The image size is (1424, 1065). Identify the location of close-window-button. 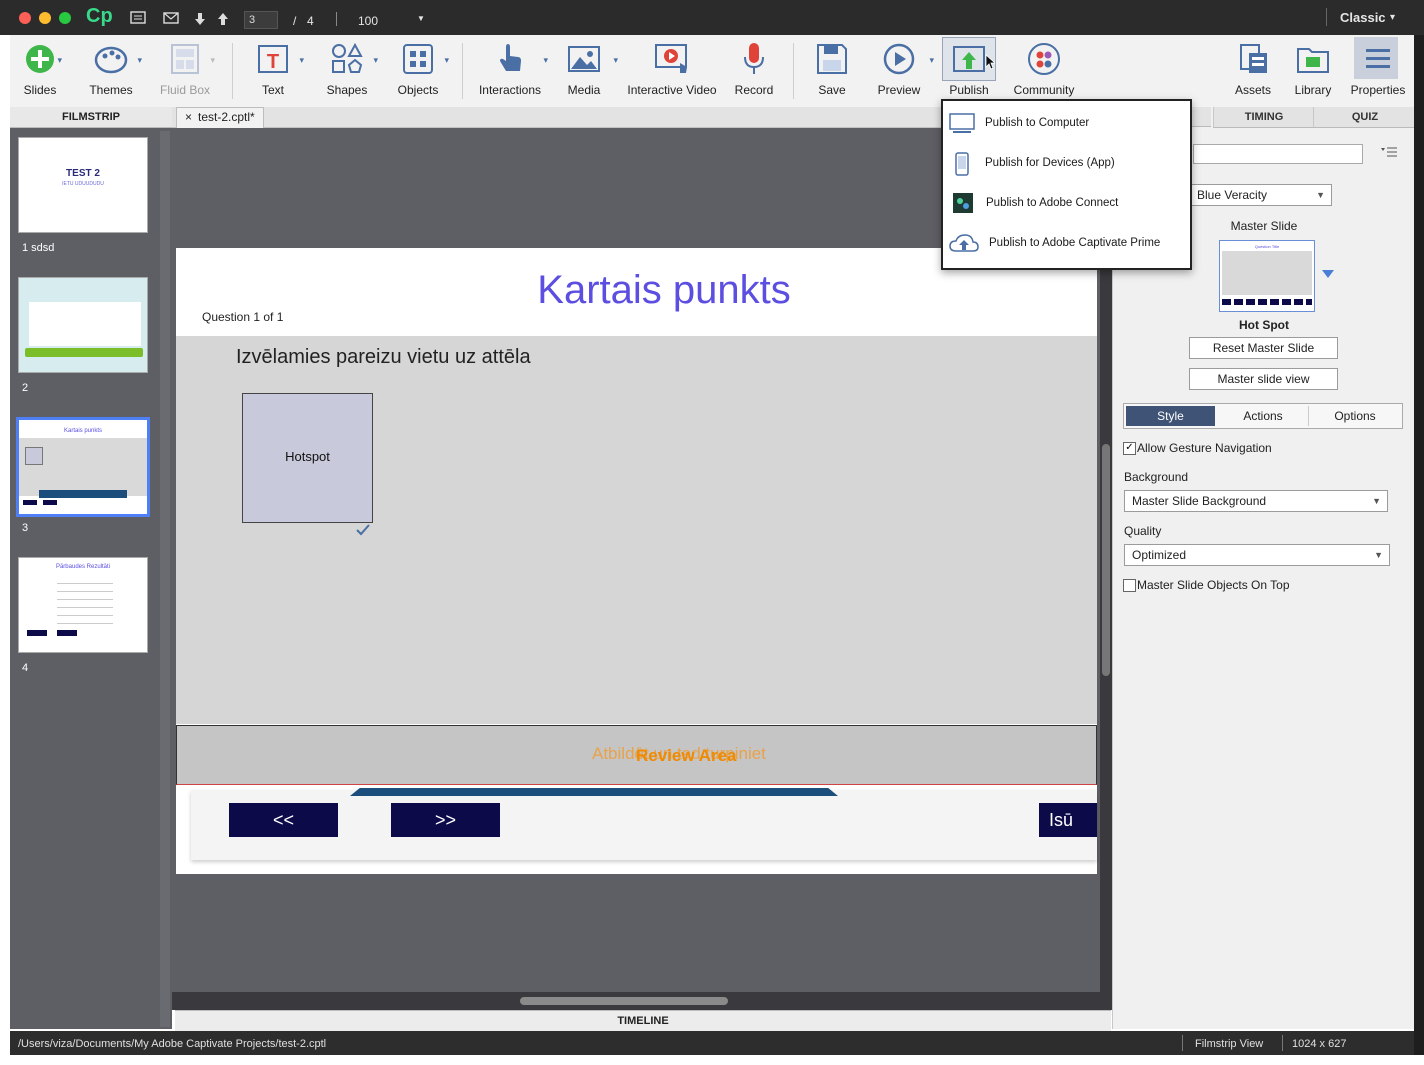
(25, 18).